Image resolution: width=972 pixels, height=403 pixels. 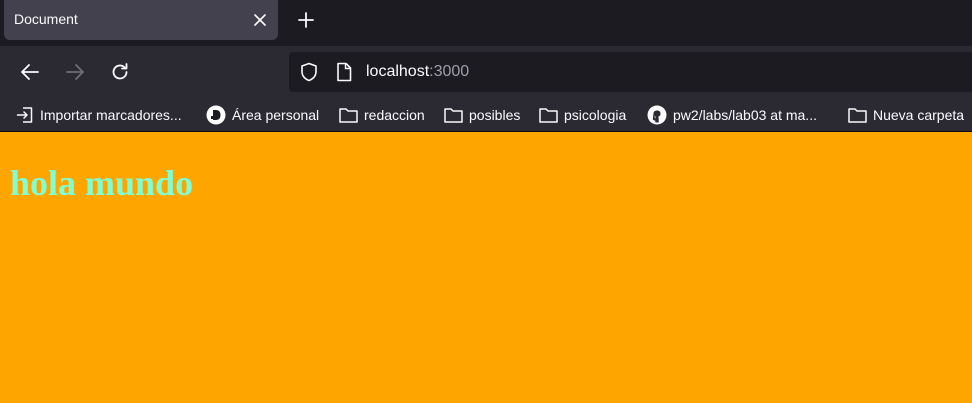 What do you see at coordinates (630, 72) in the screenshot?
I see `url-bar: localhost:3000` at bounding box center [630, 72].